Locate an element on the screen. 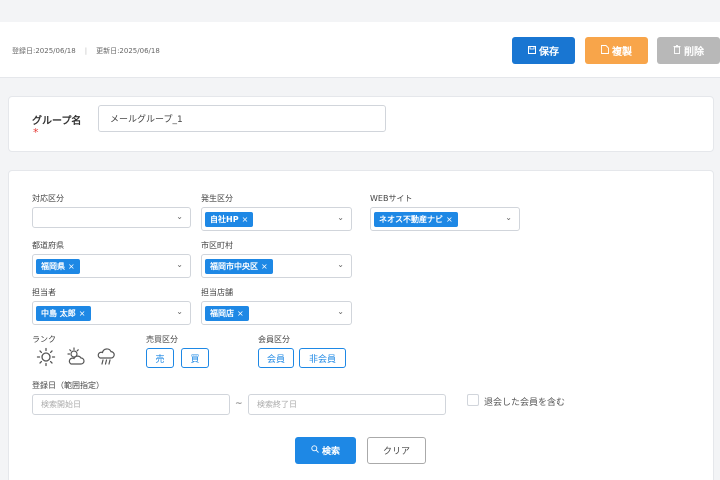 Image resolution: width=720 pixels, height=480 pixels. search-button: 検索 is located at coordinates (325, 450).